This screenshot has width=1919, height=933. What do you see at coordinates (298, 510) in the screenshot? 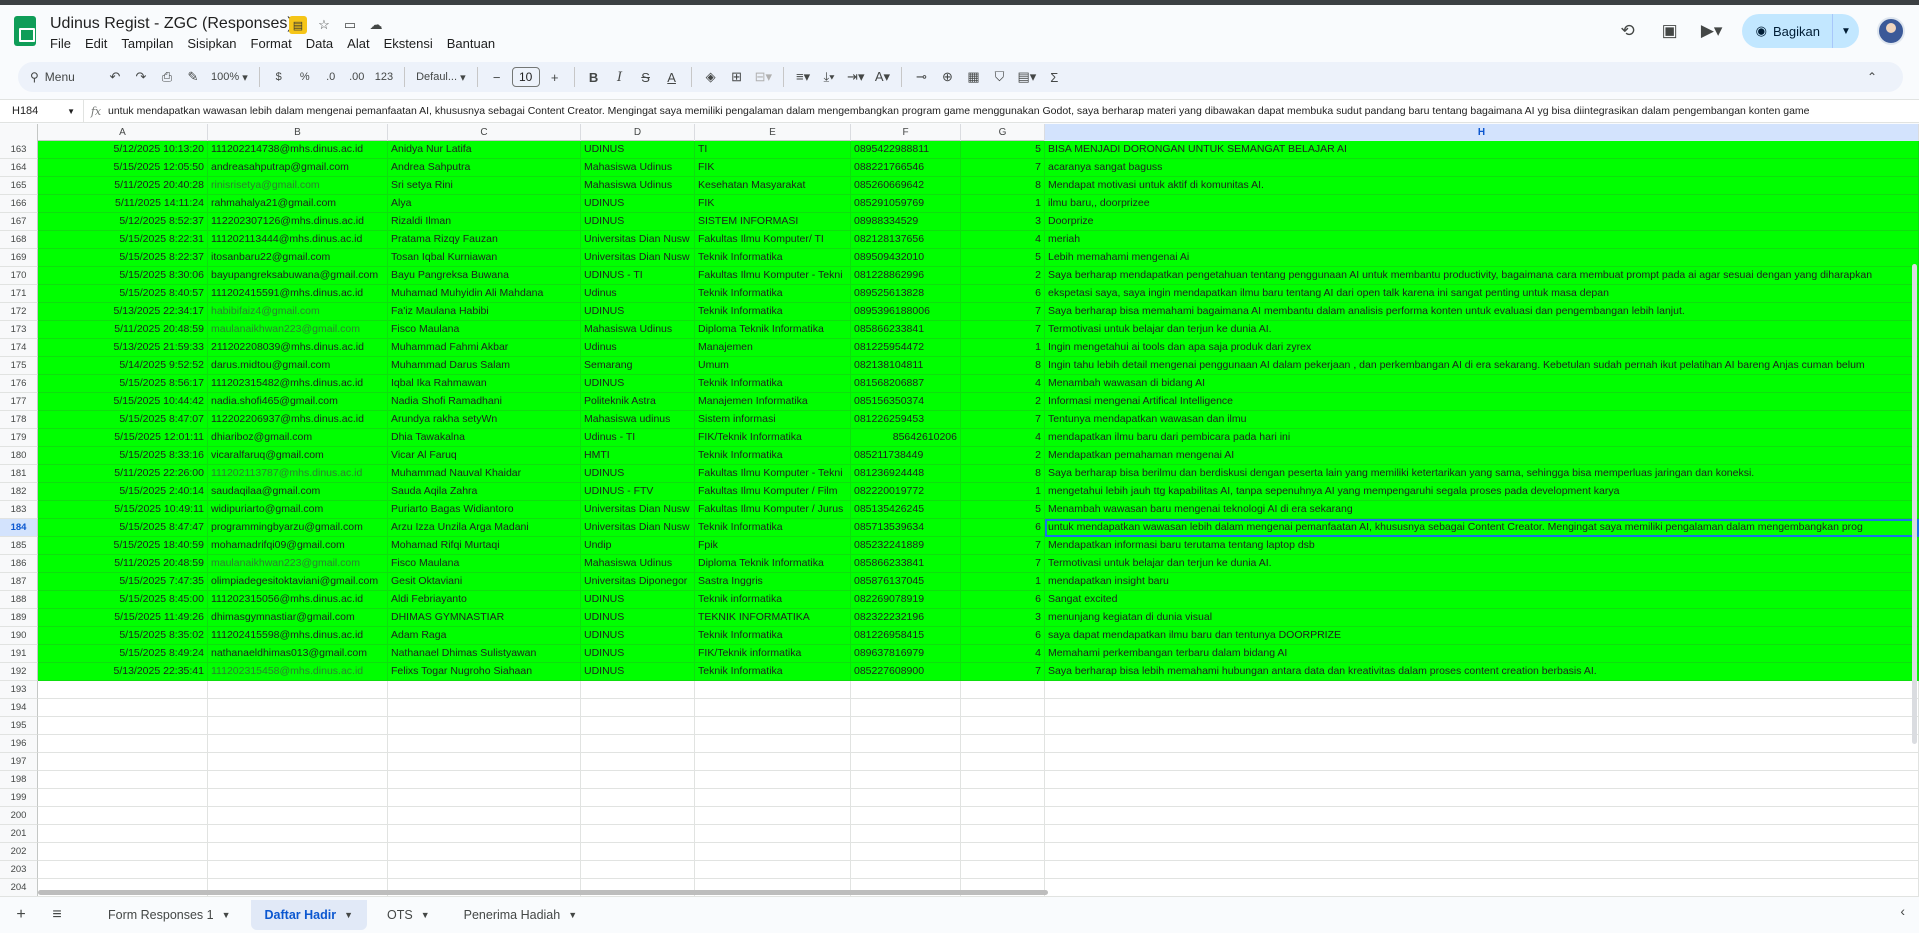
I see `cell-b: widipuriarto@gmail.com` at bounding box center [298, 510].